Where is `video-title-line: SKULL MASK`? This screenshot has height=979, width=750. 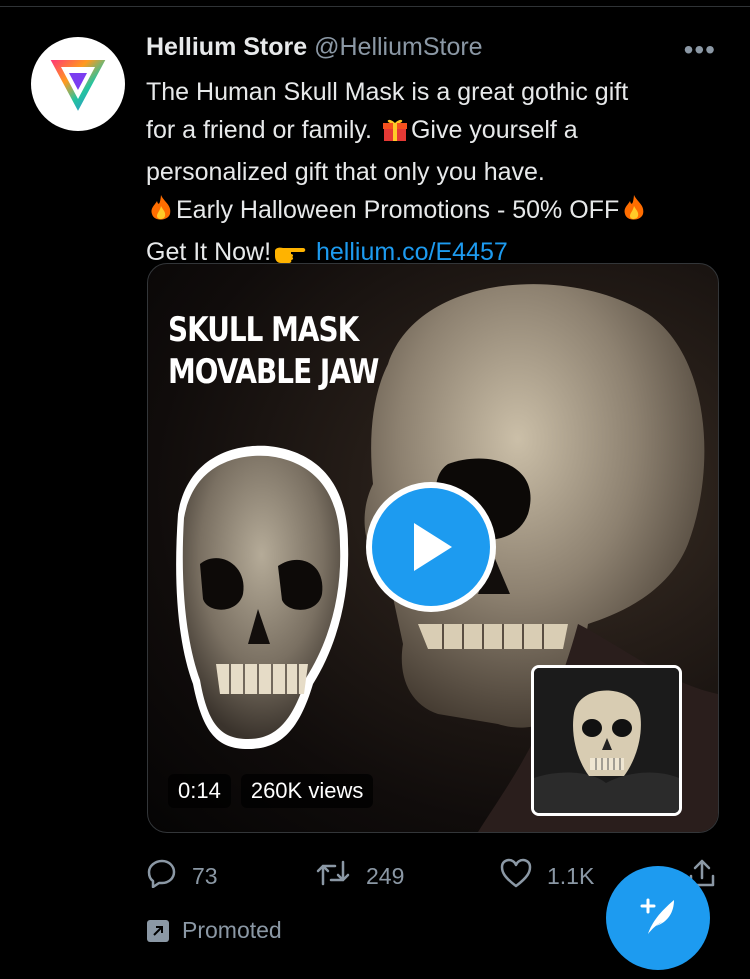
video-title-line: SKULL MASK is located at coordinates (263, 330).